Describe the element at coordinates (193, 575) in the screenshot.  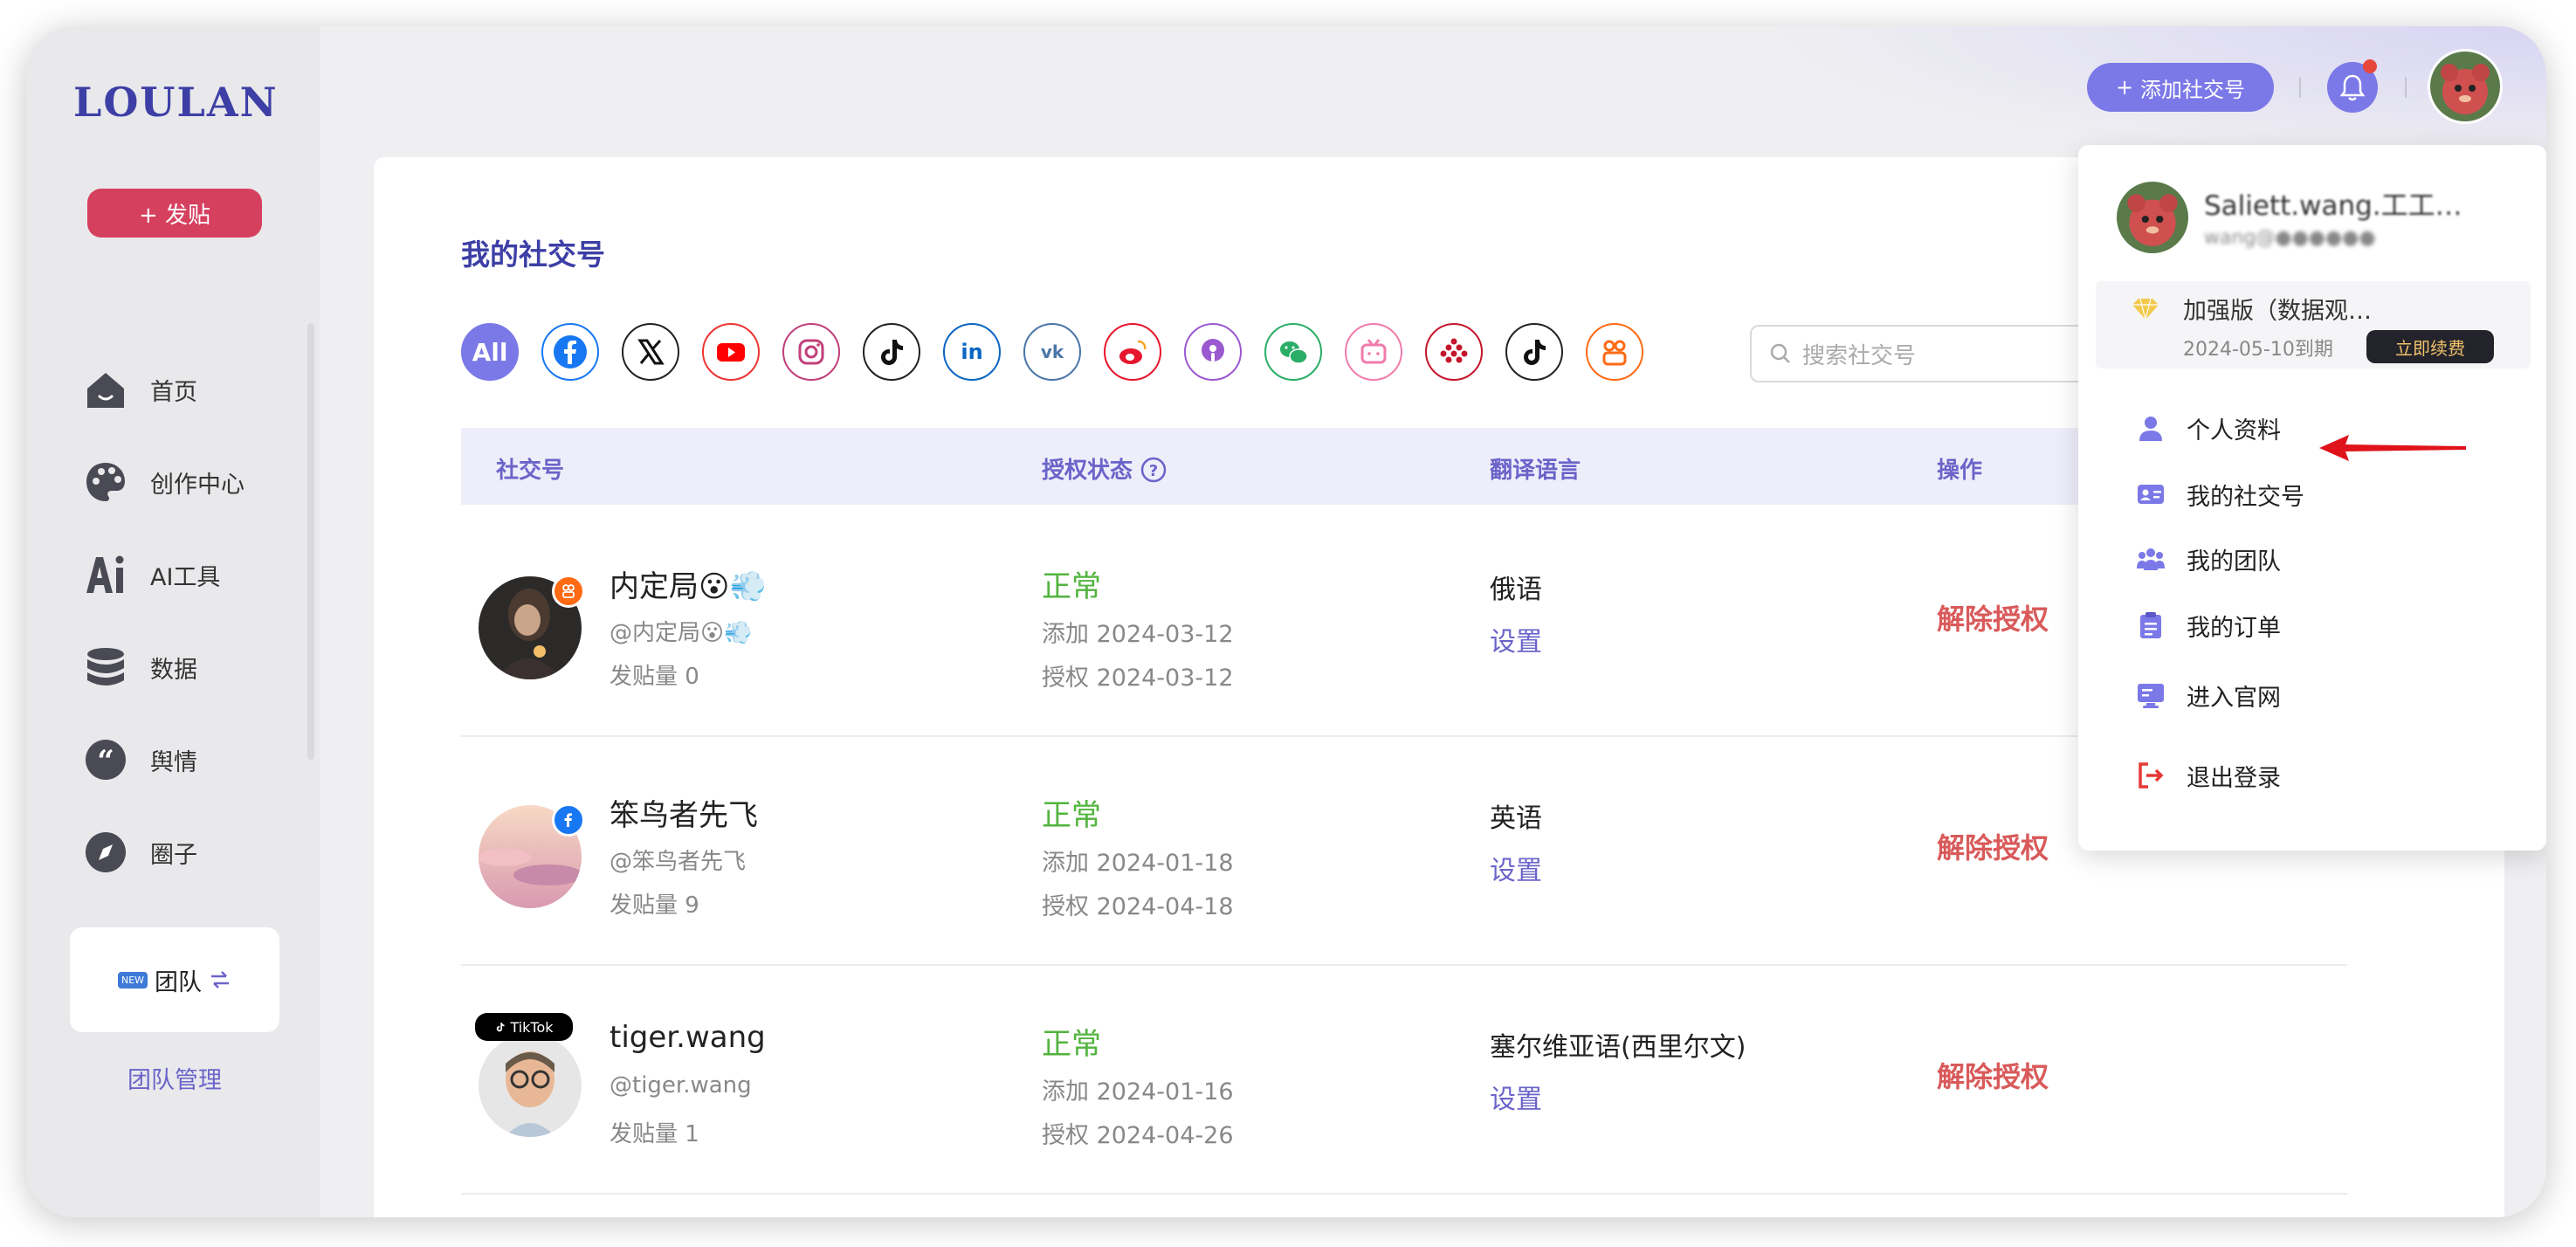
I see `sidebar-item-ai-tools: AI工具` at that location.